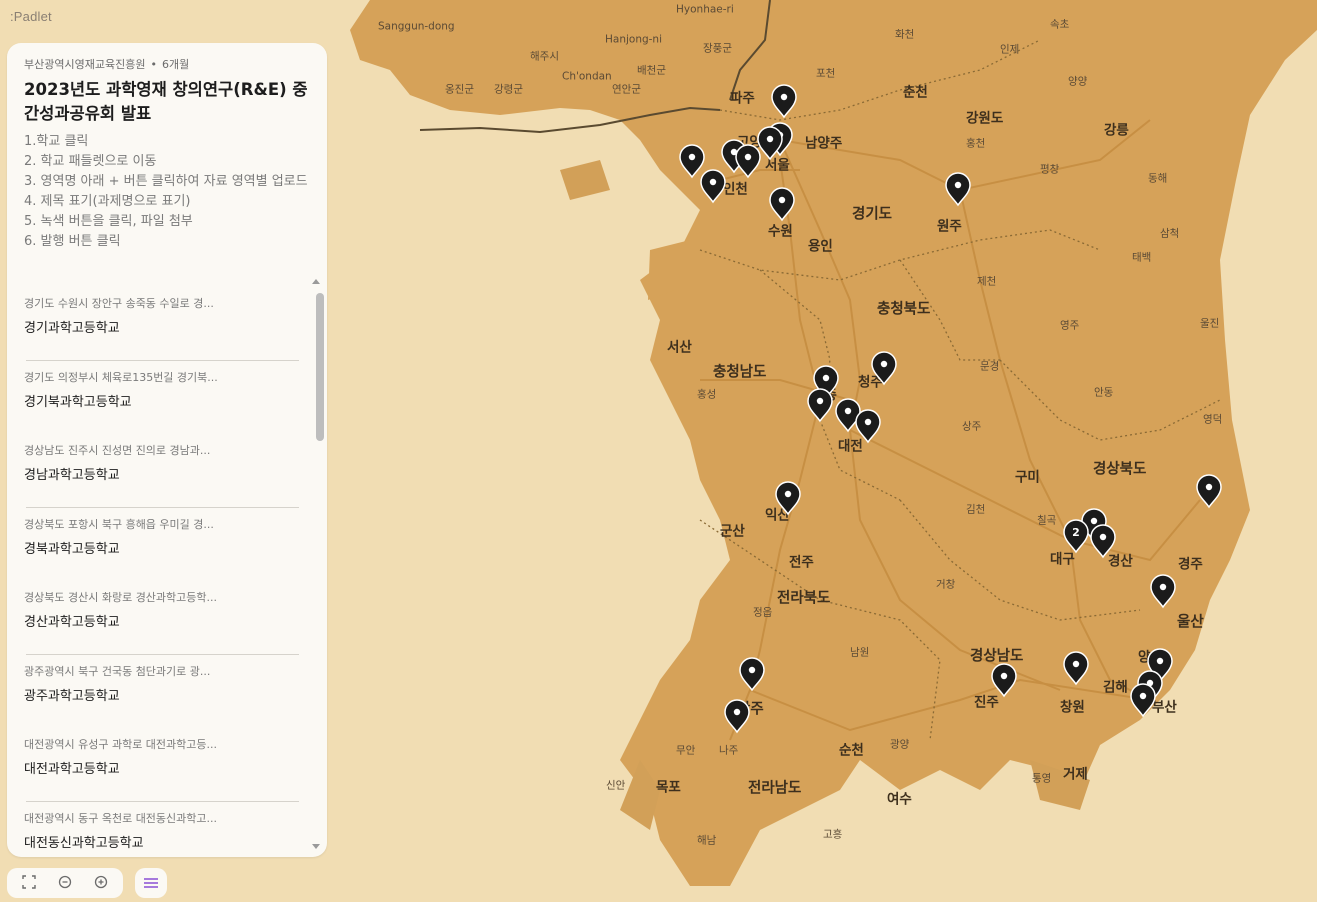 Image resolution: width=1317 pixels, height=902 pixels. I want to click on map-label: 김해, so click(1115, 687).